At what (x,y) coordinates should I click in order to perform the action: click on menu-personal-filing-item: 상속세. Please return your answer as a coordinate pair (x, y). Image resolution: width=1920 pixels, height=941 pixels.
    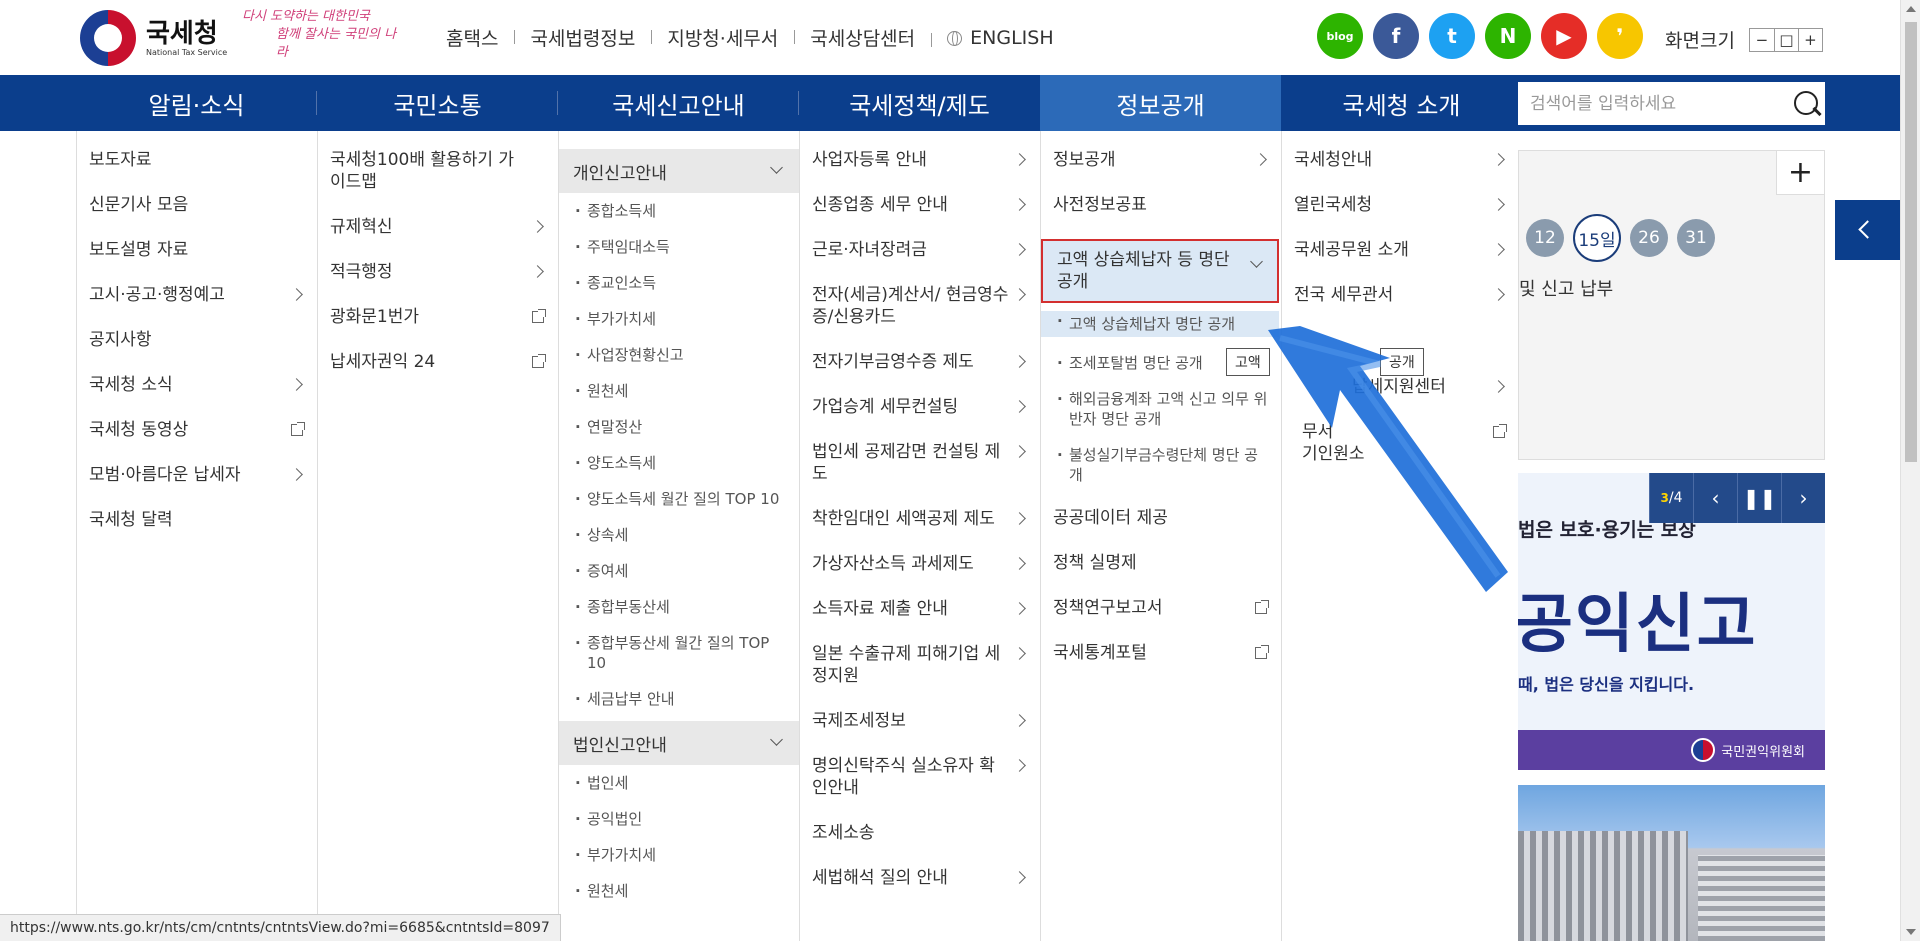
    Looking at the image, I should click on (679, 535).